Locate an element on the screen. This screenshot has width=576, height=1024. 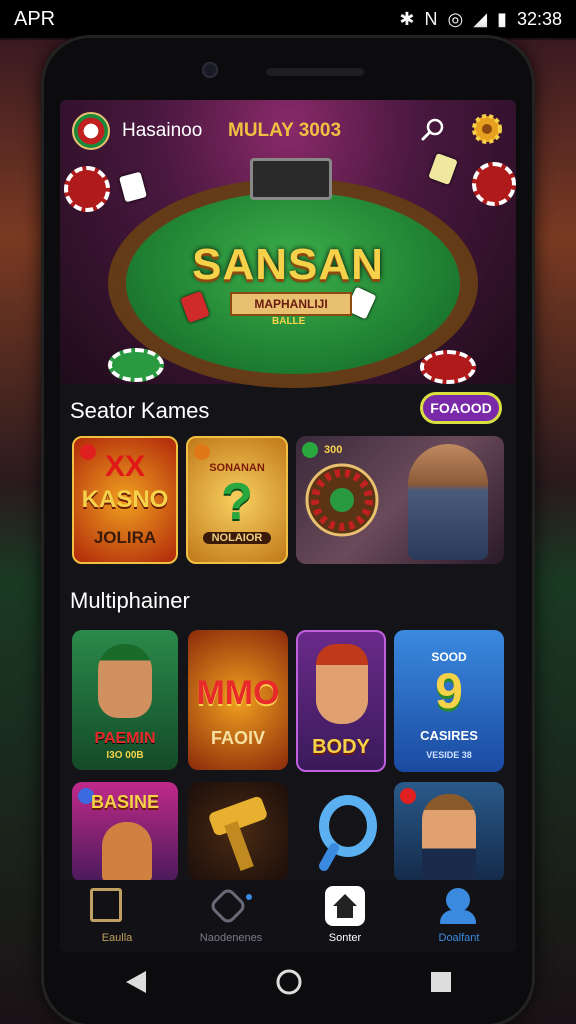
tile-title: XX is located at coordinates (125, 466).